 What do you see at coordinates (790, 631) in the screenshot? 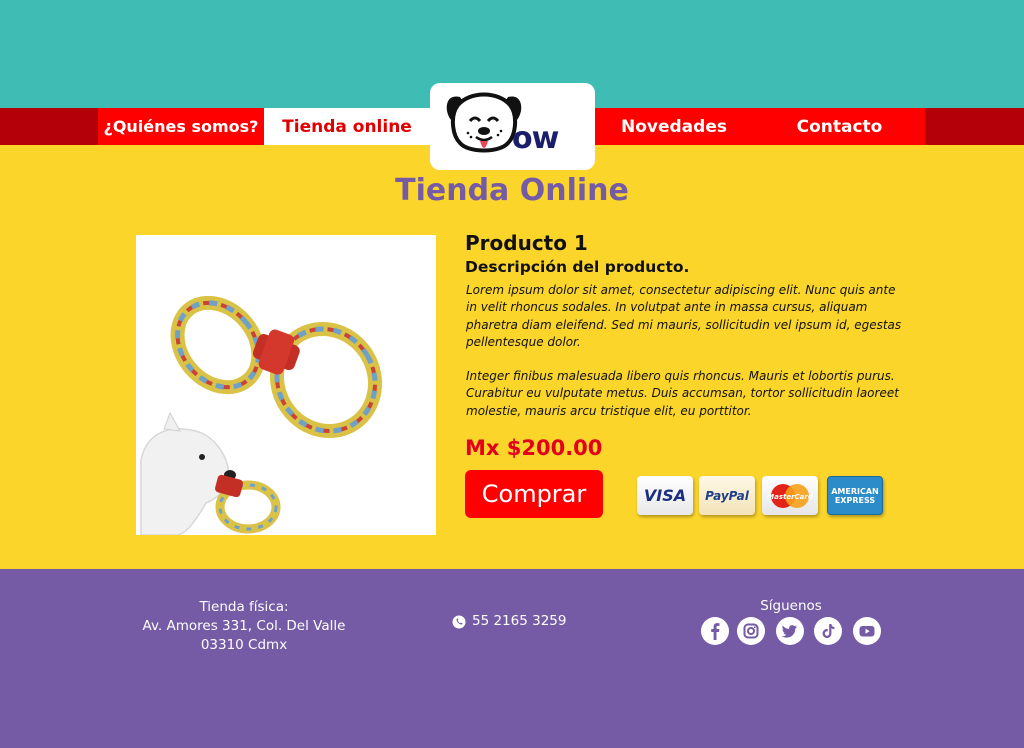
I see `twitter-icon` at bounding box center [790, 631].